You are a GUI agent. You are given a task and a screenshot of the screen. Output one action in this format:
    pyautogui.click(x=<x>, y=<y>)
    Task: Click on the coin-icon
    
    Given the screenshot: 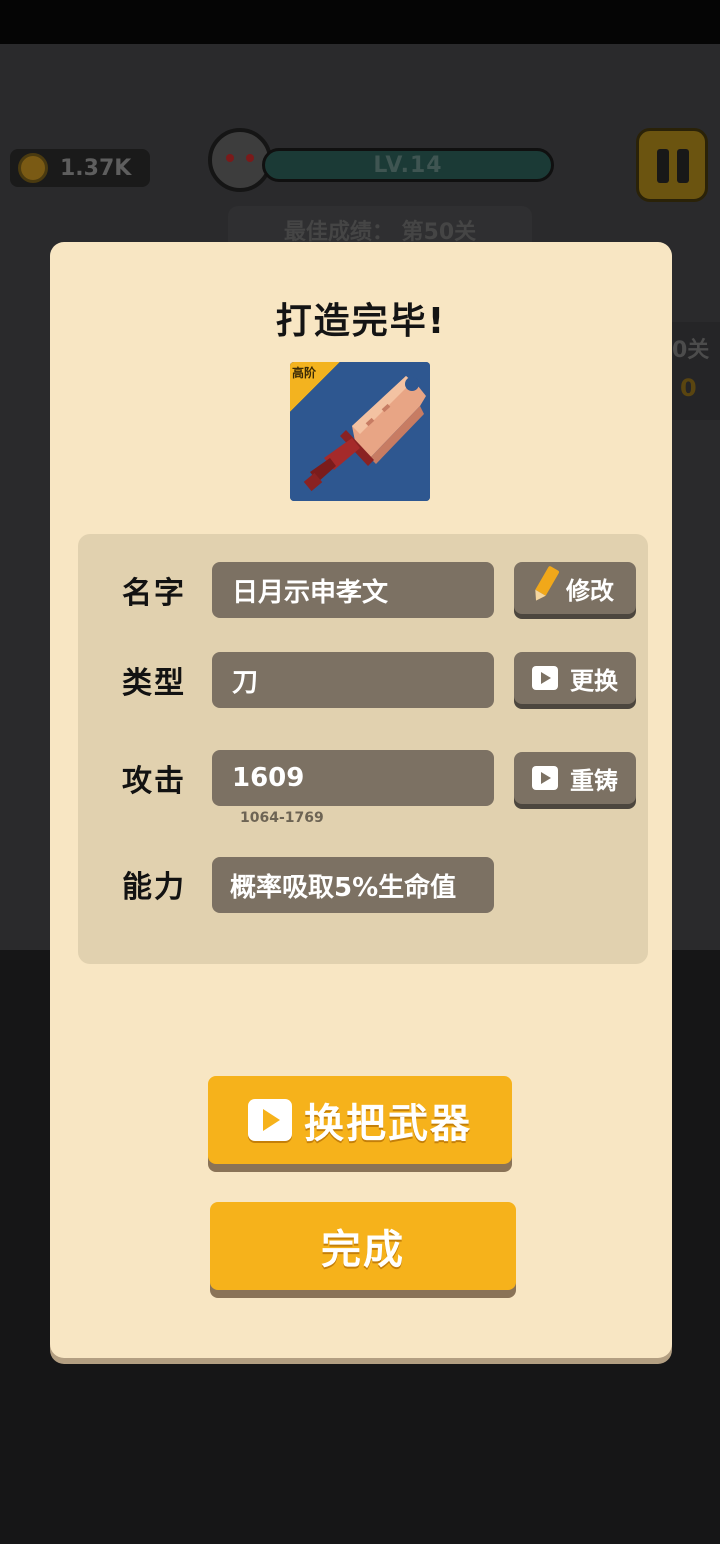 What is the action you would take?
    pyautogui.click(x=33, y=168)
    